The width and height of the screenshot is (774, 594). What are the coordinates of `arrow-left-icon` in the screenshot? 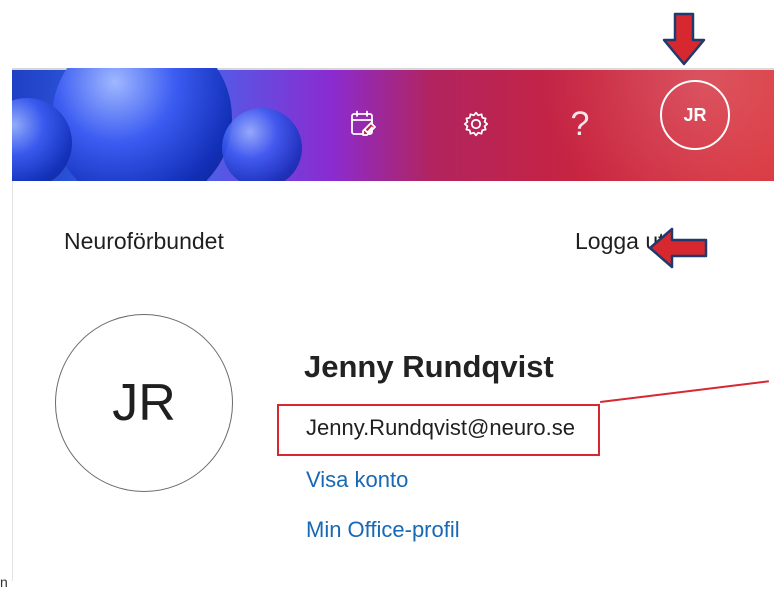 It's located at (678, 248).